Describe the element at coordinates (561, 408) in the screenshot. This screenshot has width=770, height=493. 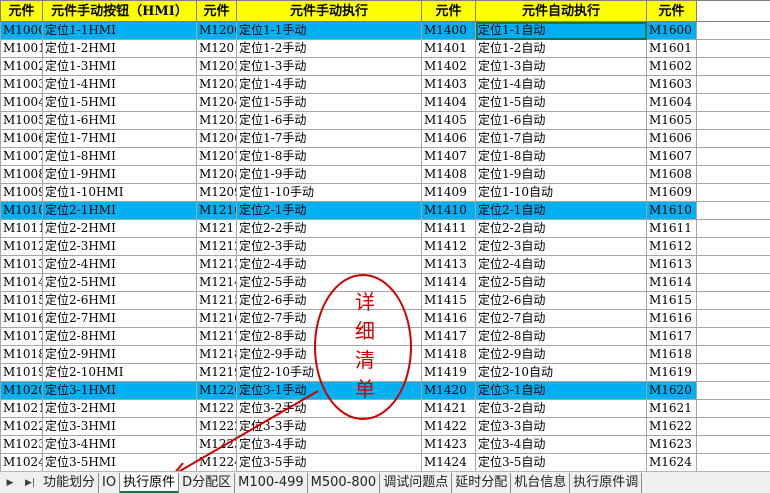
I see `cell-auto-exec: 定位3-2自动` at that location.